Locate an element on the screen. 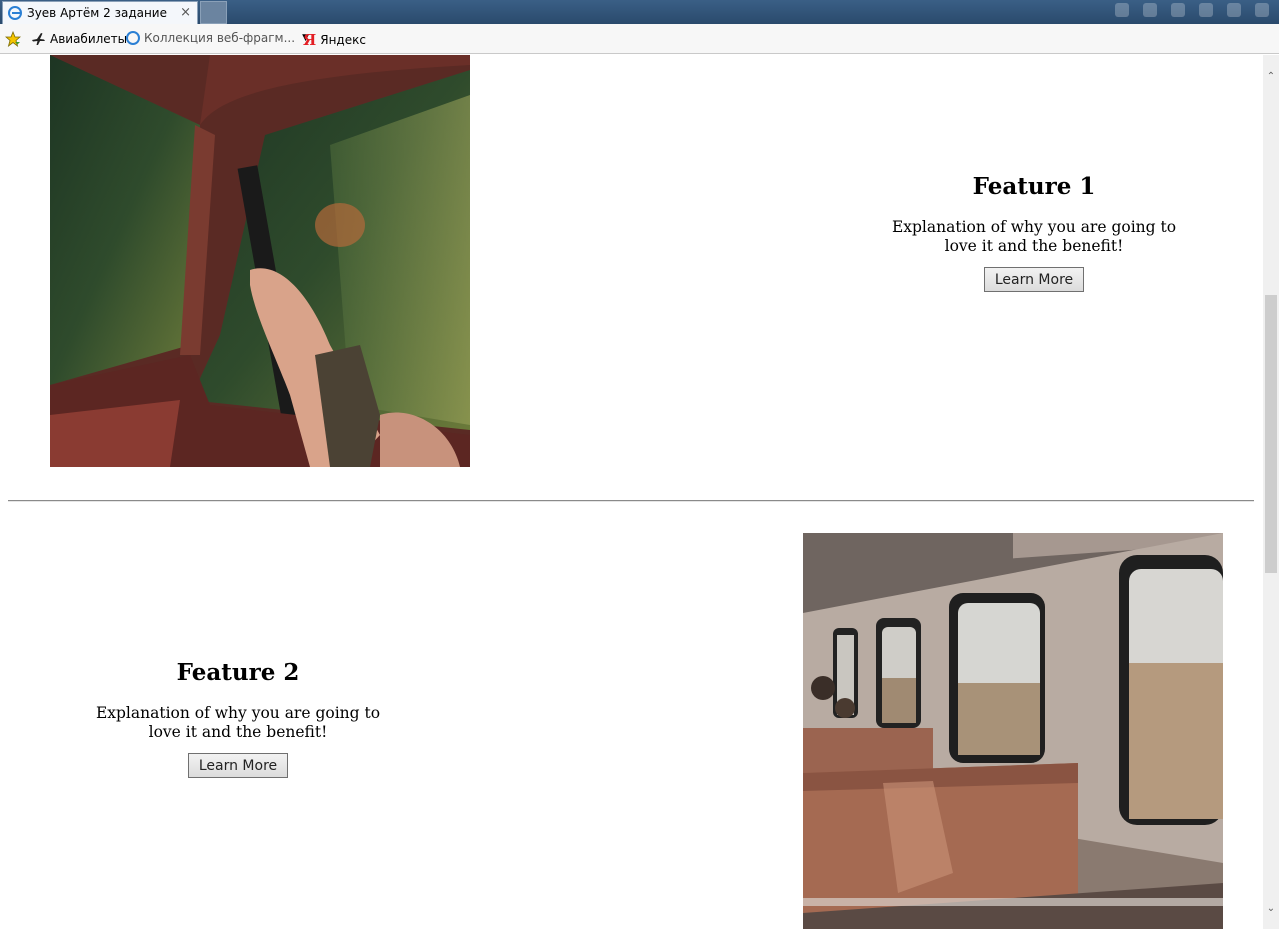  vertical-scrollbar: ⌃ ⌄ is located at coordinates (1271, 492).